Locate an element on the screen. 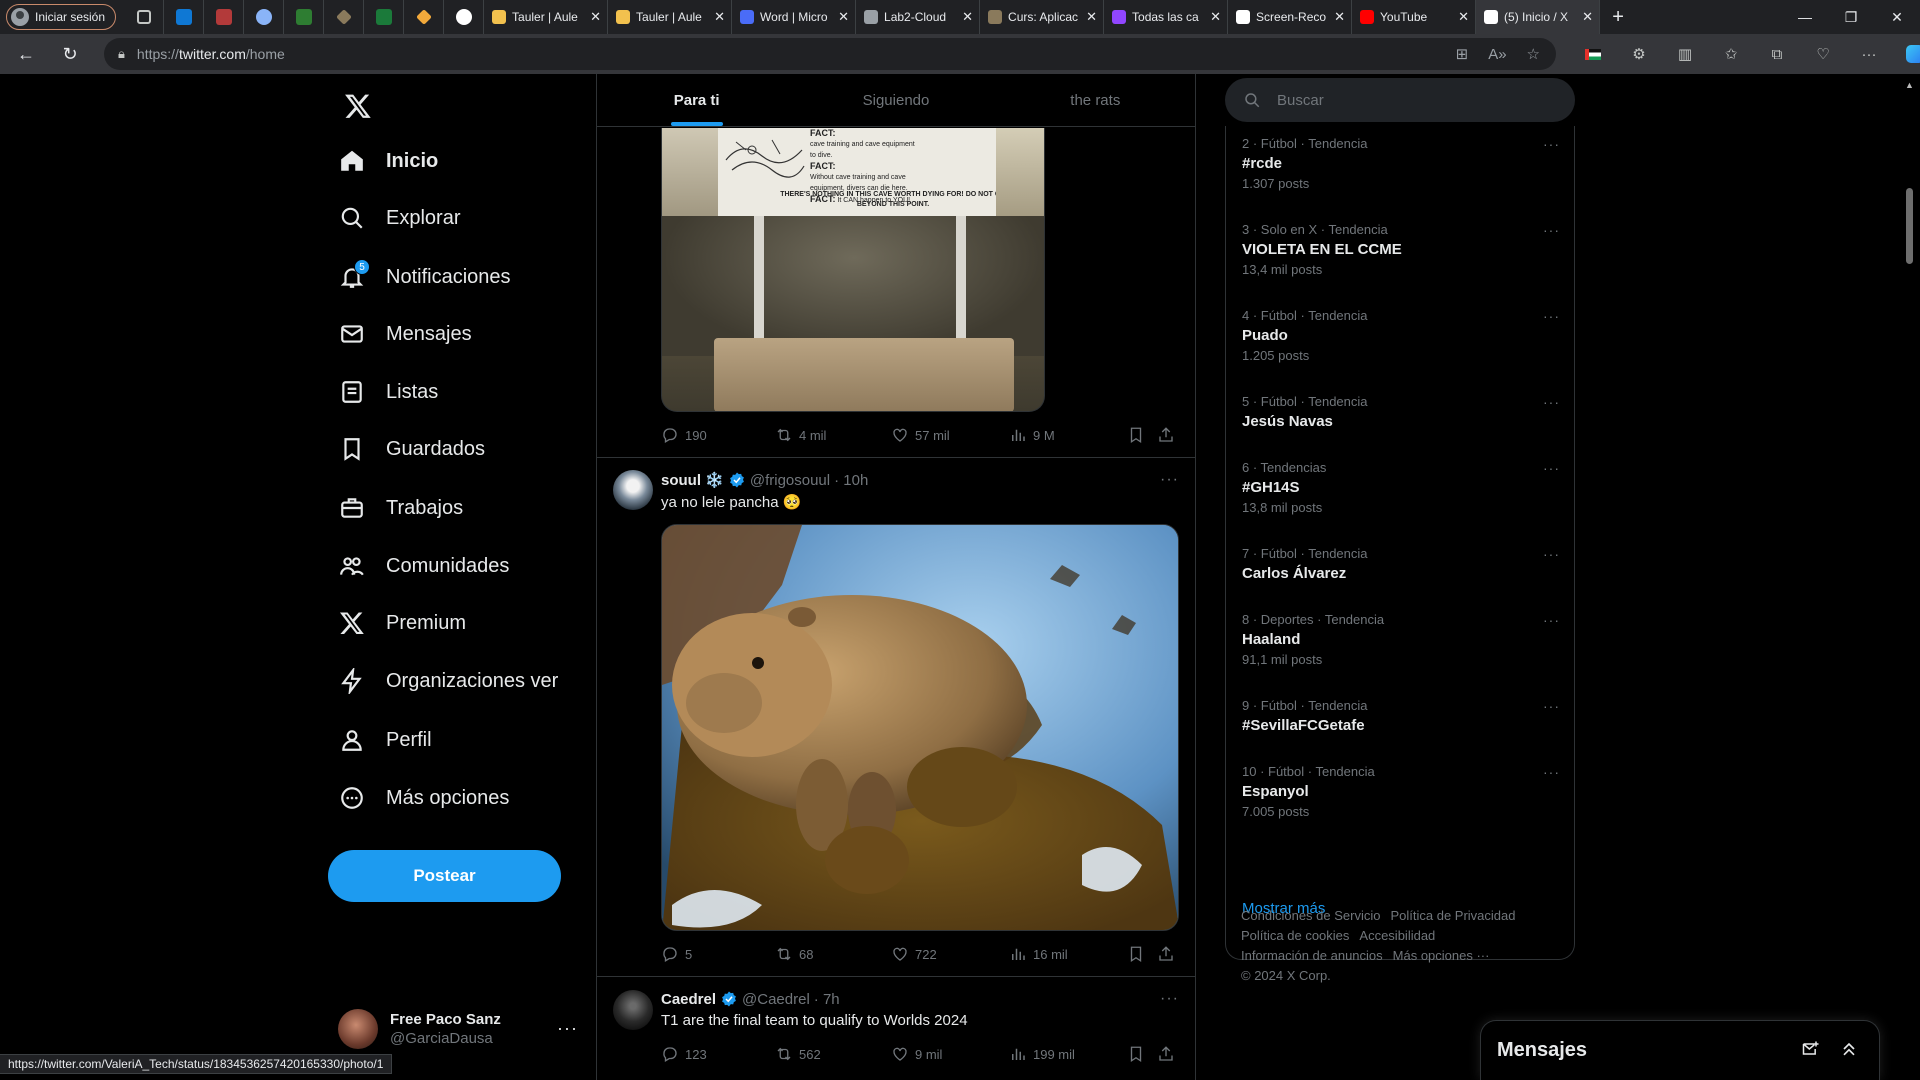 The image size is (1920, 1080). footer-link: Accesibilidad is located at coordinates (1397, 935).